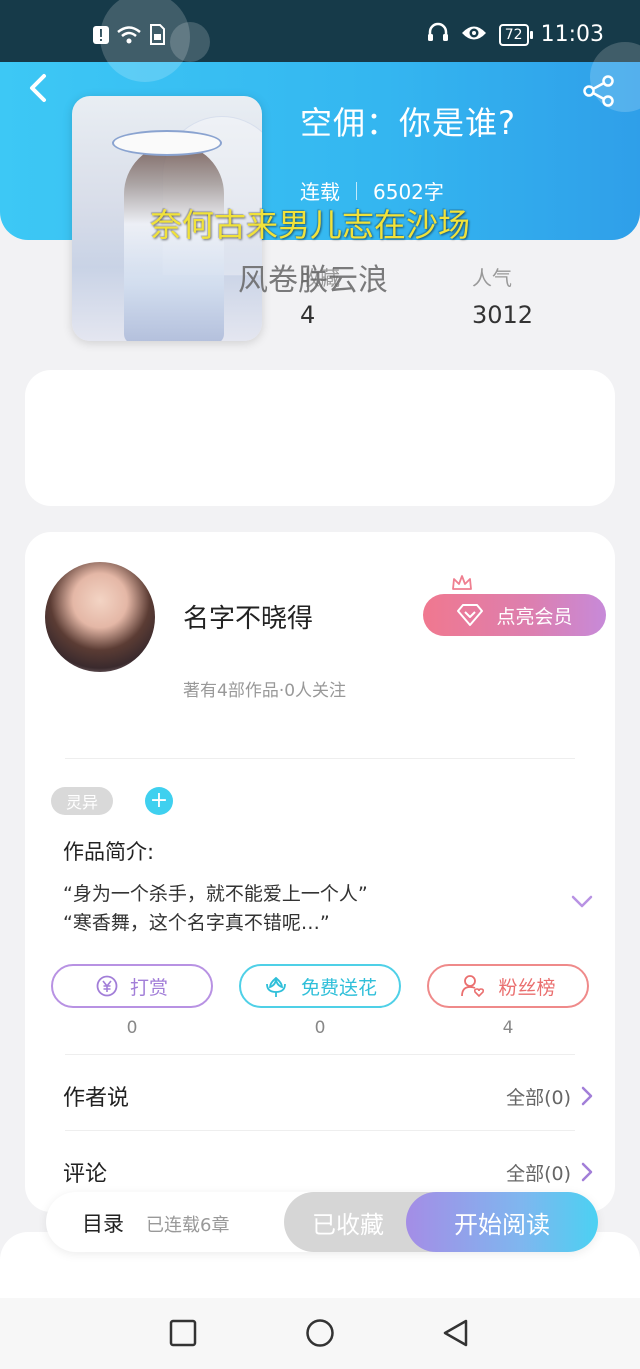  What do you see at coordinates (159, 801) in the screenshot?
I see `add-tag-button: +` at bounding box center [159, 801].